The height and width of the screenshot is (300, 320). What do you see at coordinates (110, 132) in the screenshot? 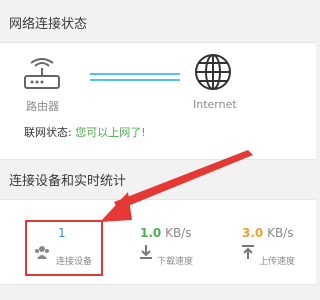
I see `status-value: 您可以上网了!` at bounding box center [110, 132].